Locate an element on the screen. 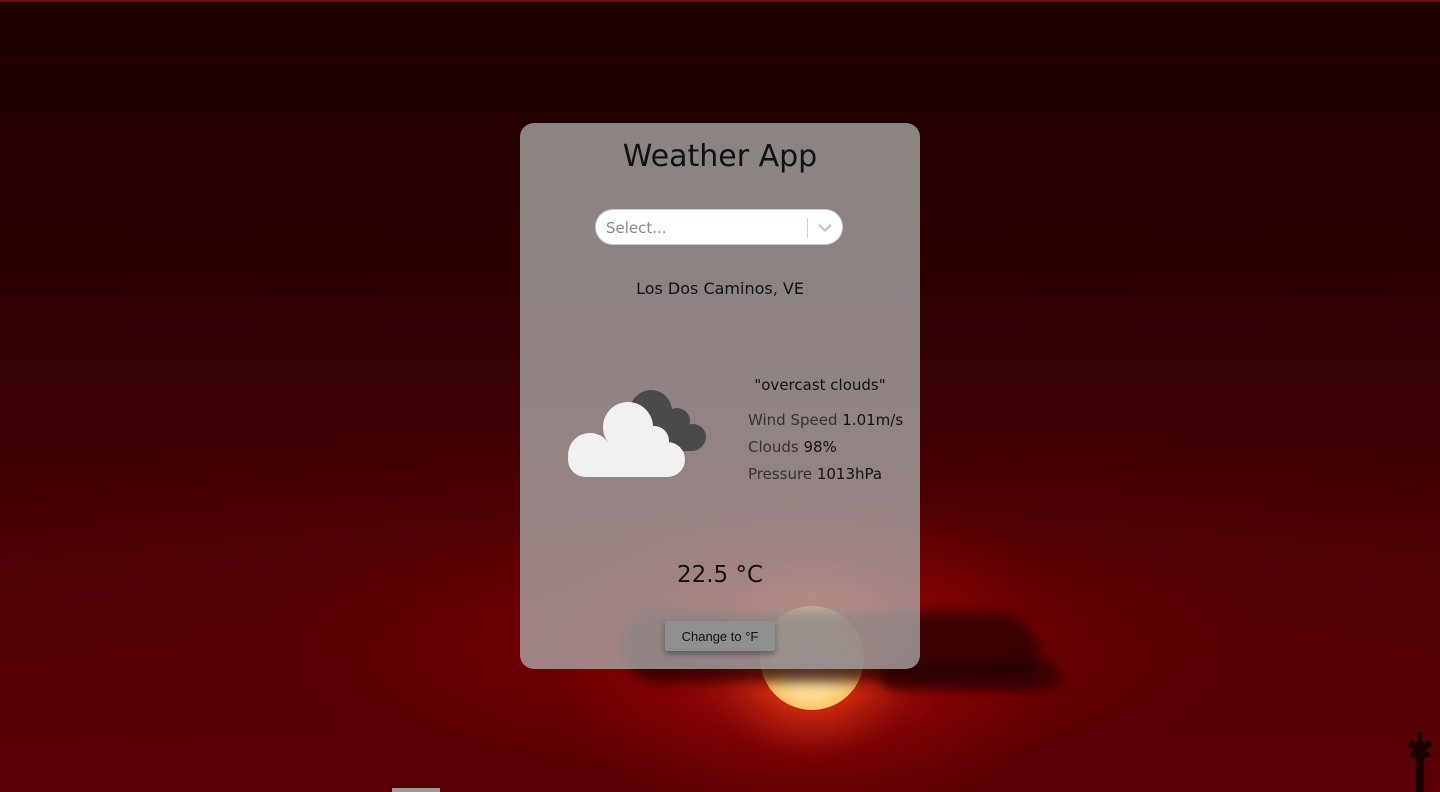 The width and height of the screenshot is (1440, 792). change-unit-button: Change to °F is located at coordinates (720, 636).